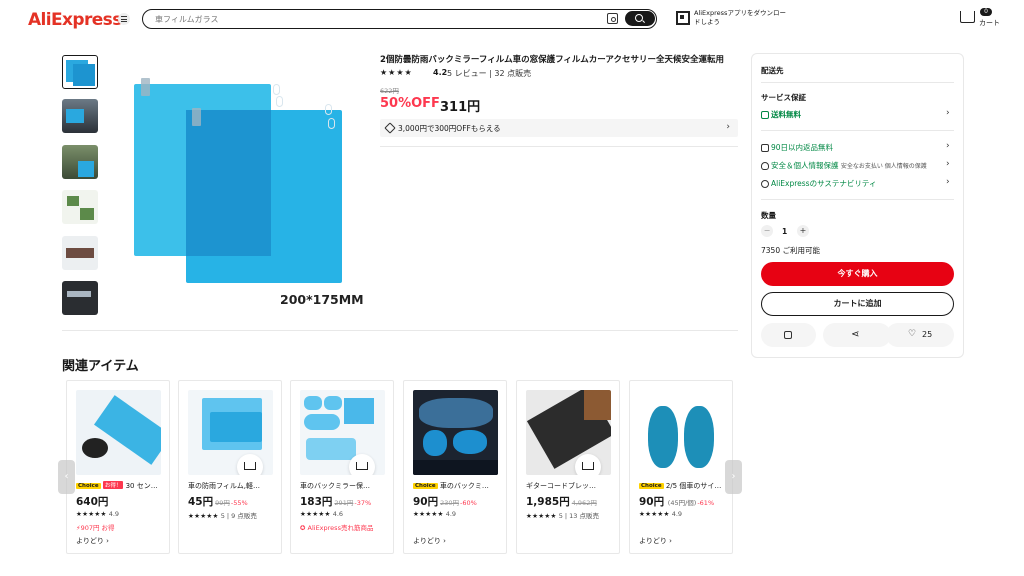  I want to click on carousel-next-button: ›, so click(733, 477).